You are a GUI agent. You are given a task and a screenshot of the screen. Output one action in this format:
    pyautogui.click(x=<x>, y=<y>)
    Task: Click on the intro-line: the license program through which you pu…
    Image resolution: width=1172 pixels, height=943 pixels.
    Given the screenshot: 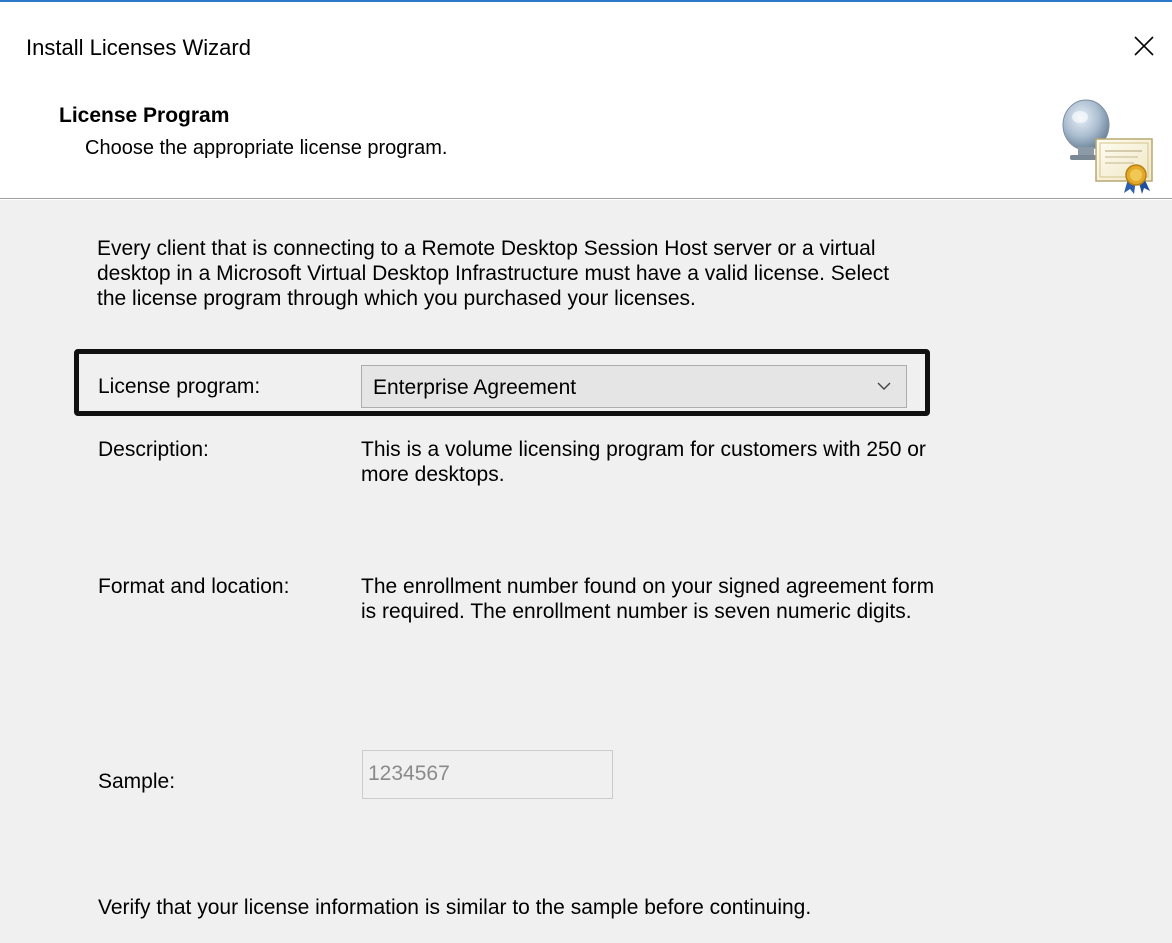 What is the action you would take?
    pyautogui.click(x=396, y=298)
    